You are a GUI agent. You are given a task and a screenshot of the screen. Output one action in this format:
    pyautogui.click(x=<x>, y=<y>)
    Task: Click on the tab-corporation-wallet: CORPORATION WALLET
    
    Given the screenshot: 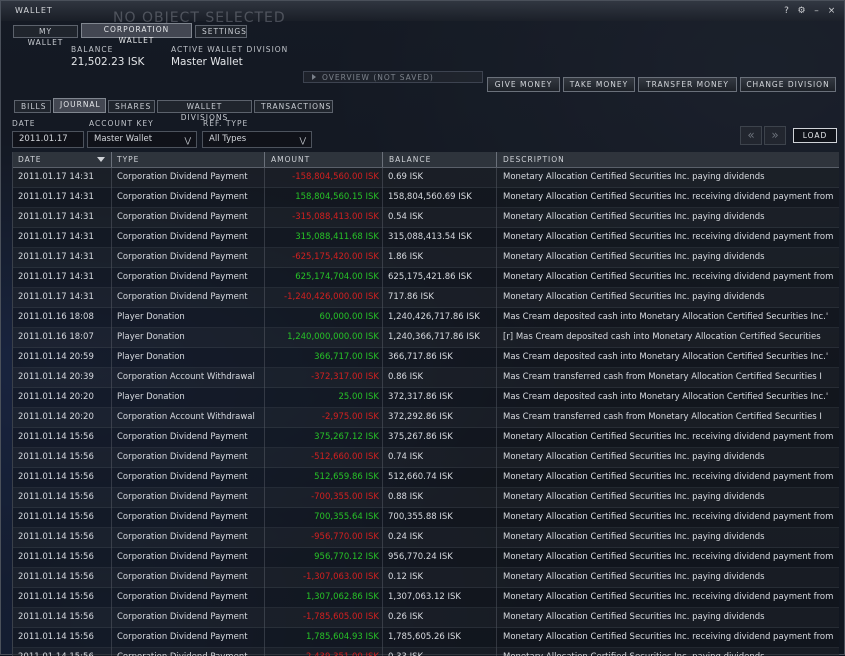 What is the action you would take?
    pyautogui.click(x=136, y=34)
    